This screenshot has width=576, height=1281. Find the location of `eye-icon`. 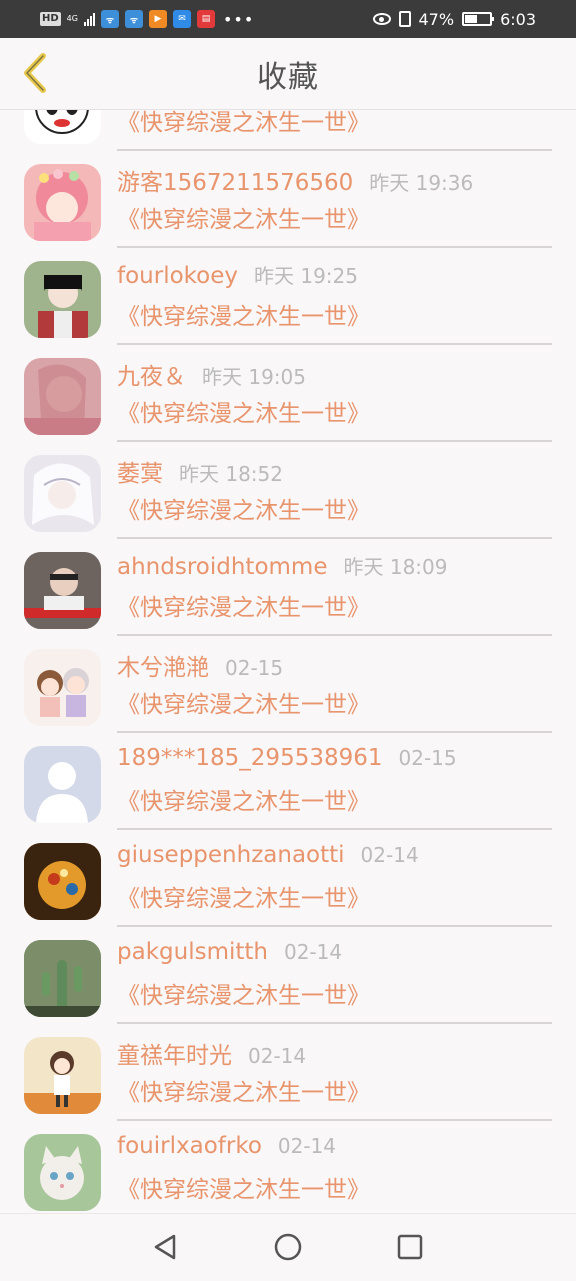

eye-icon is located at coordinates (381, 19).